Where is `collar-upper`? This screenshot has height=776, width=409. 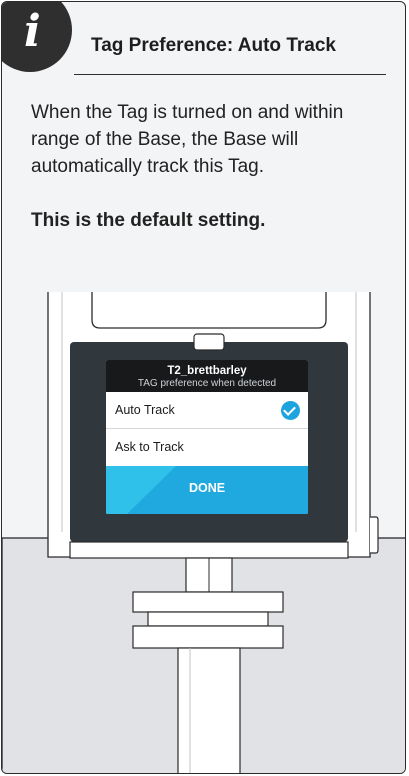 collar-upper is located at coordinates (208, 602).